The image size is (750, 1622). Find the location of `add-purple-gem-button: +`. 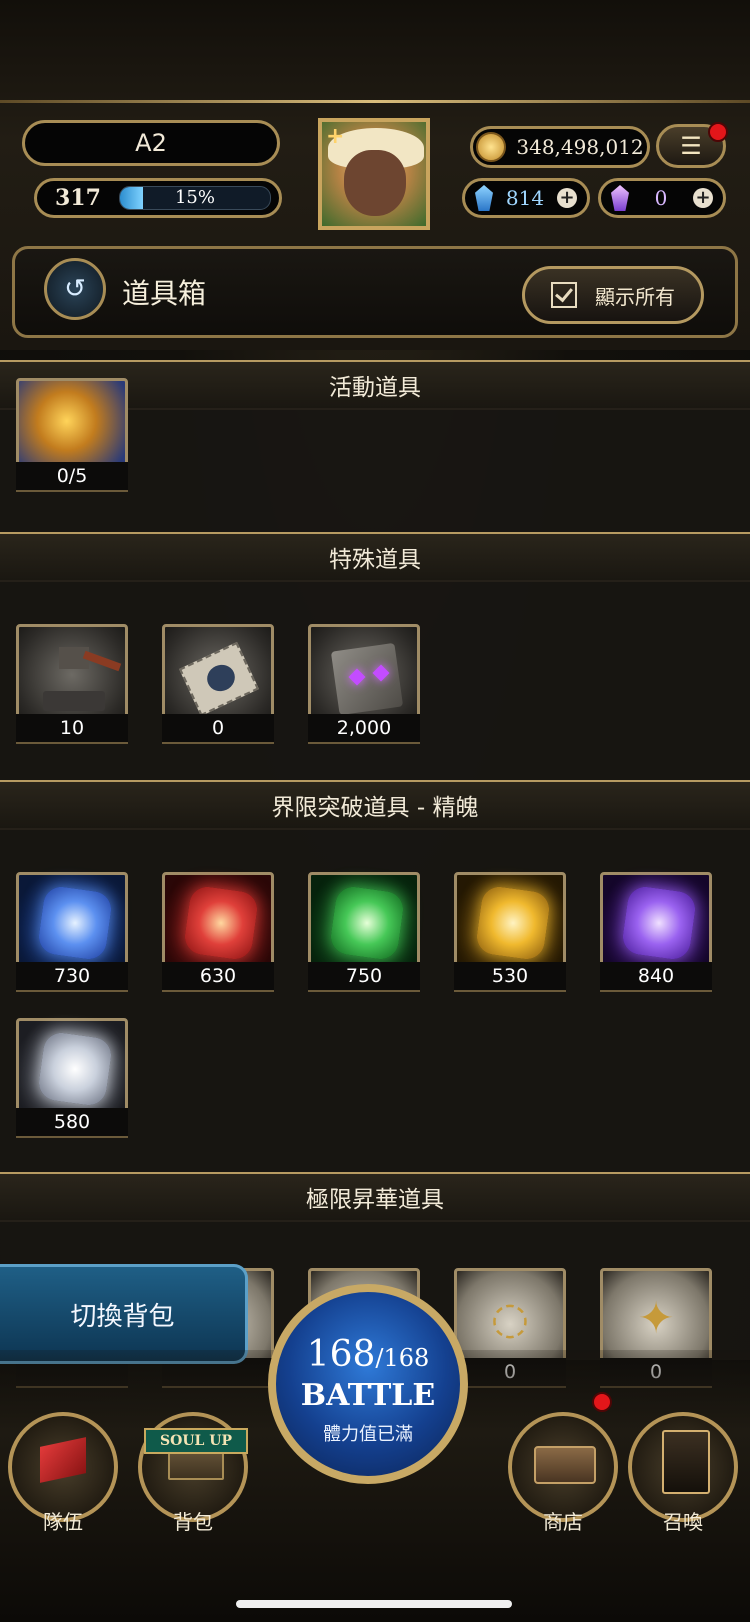

add-purple-gem-button: + is located at coordinates (702, 198).